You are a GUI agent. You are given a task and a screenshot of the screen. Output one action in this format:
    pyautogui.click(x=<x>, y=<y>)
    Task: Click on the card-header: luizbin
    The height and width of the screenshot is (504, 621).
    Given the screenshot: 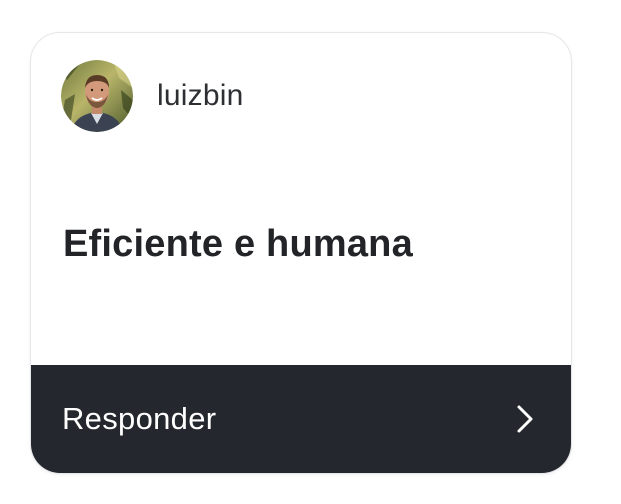 What is the action you would take?
    pyautogui.click(x=152, y=96)
    